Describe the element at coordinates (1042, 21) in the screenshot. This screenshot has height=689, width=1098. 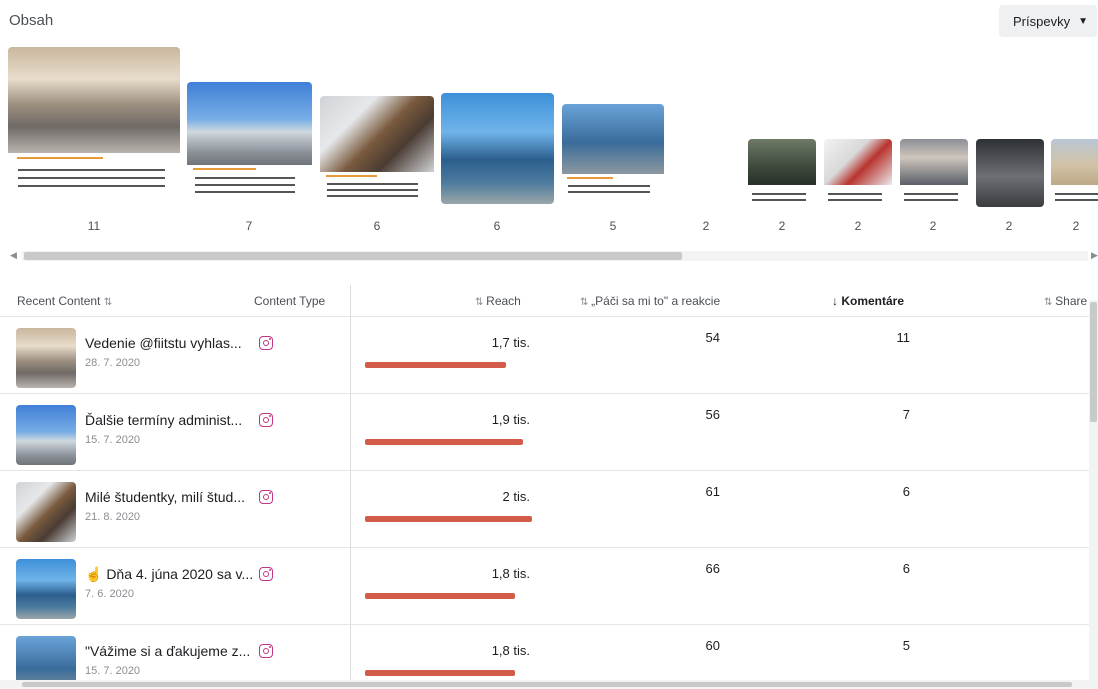
I see `dropdown-label: Príspevky` at that location.